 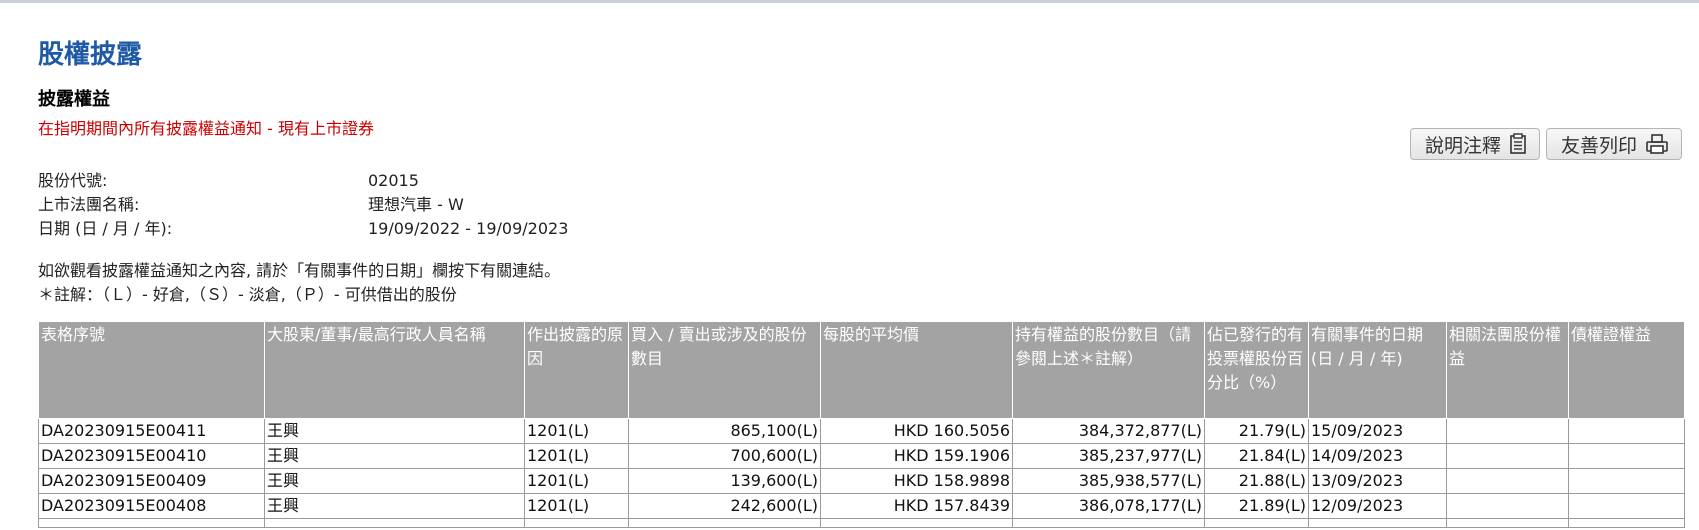 I want to click on date-range-row: 日期 (日 / 月 / 年): 19/09/2022 - 19/09/2023, so click(x=861, y=229).